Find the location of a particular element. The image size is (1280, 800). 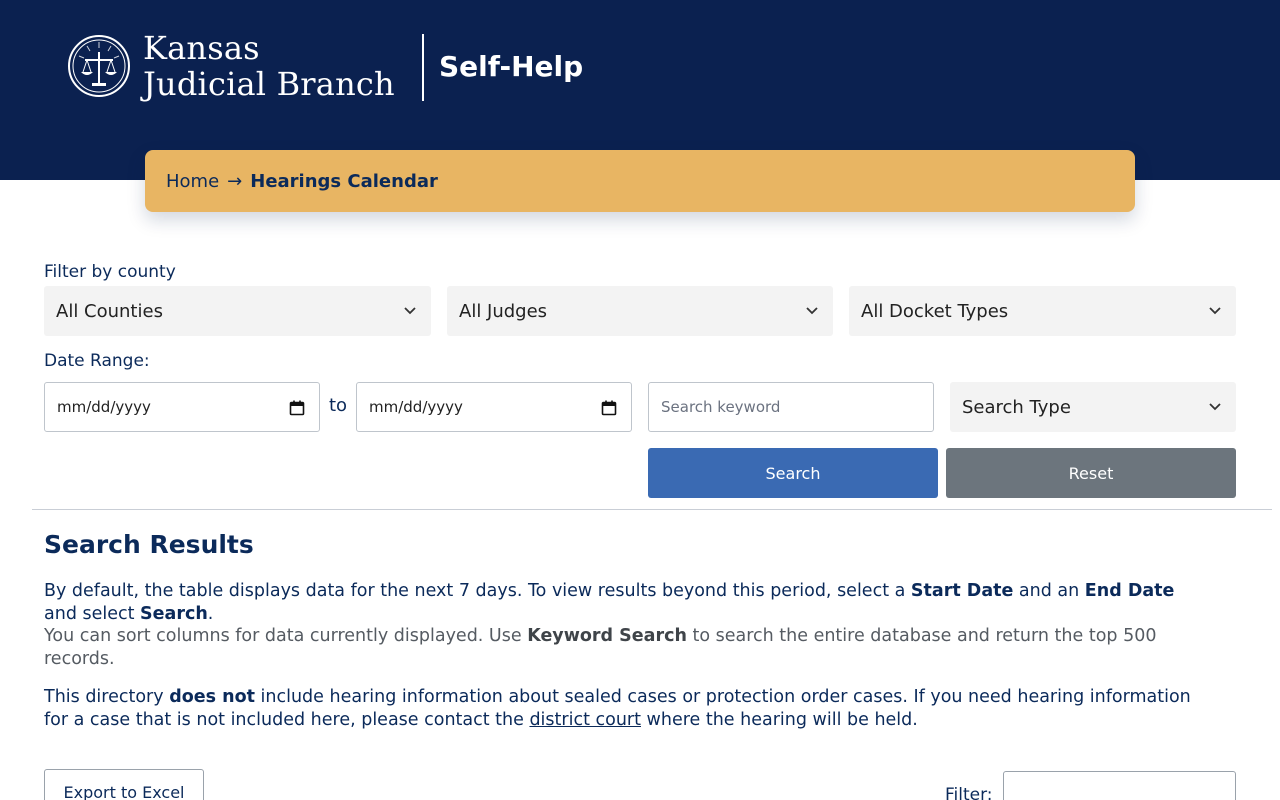

district-court-link: district court is located at coordinates (585, 720).